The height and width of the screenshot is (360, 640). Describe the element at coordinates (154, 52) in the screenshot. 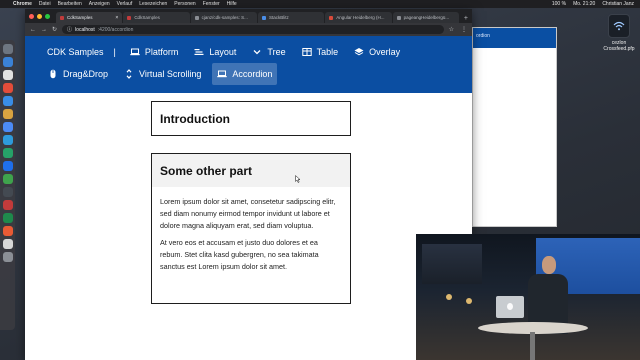

I see `nav-item-platform: Platform` at that location.